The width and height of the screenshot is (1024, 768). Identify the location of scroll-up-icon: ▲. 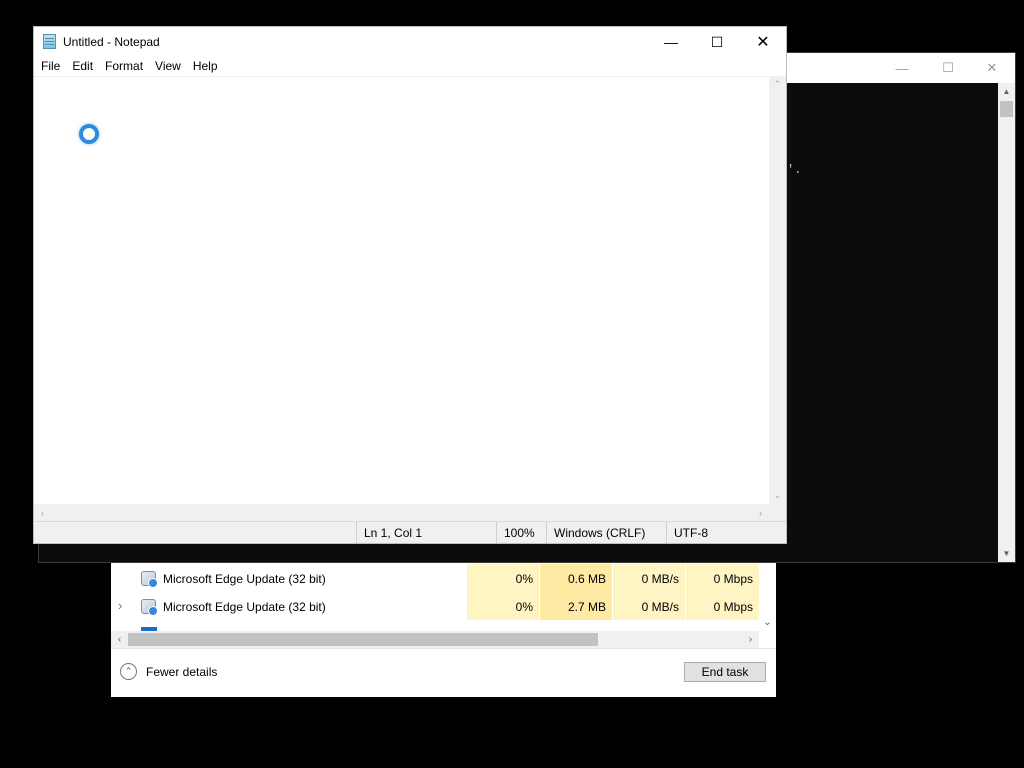
(1006, 91).